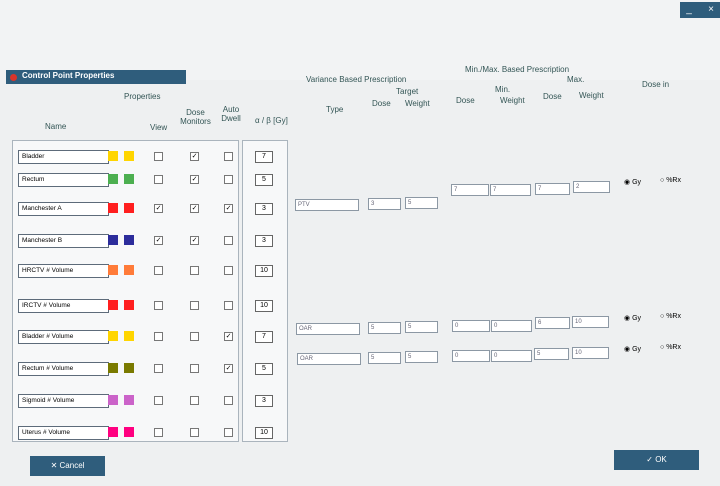 The height and width of the screenshot is (486, 720). What do you see at coordinates (632, 318) in the screenshot?
I see `dose-in-gy-row2: ◉ Gy` at bounding box center [632, 318].